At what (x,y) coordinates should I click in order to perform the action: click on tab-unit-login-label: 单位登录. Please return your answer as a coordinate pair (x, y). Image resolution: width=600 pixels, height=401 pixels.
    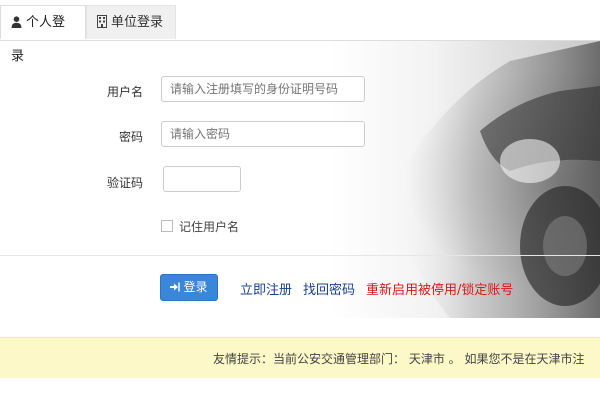
    Looking at the image, I should click on (137, 22).